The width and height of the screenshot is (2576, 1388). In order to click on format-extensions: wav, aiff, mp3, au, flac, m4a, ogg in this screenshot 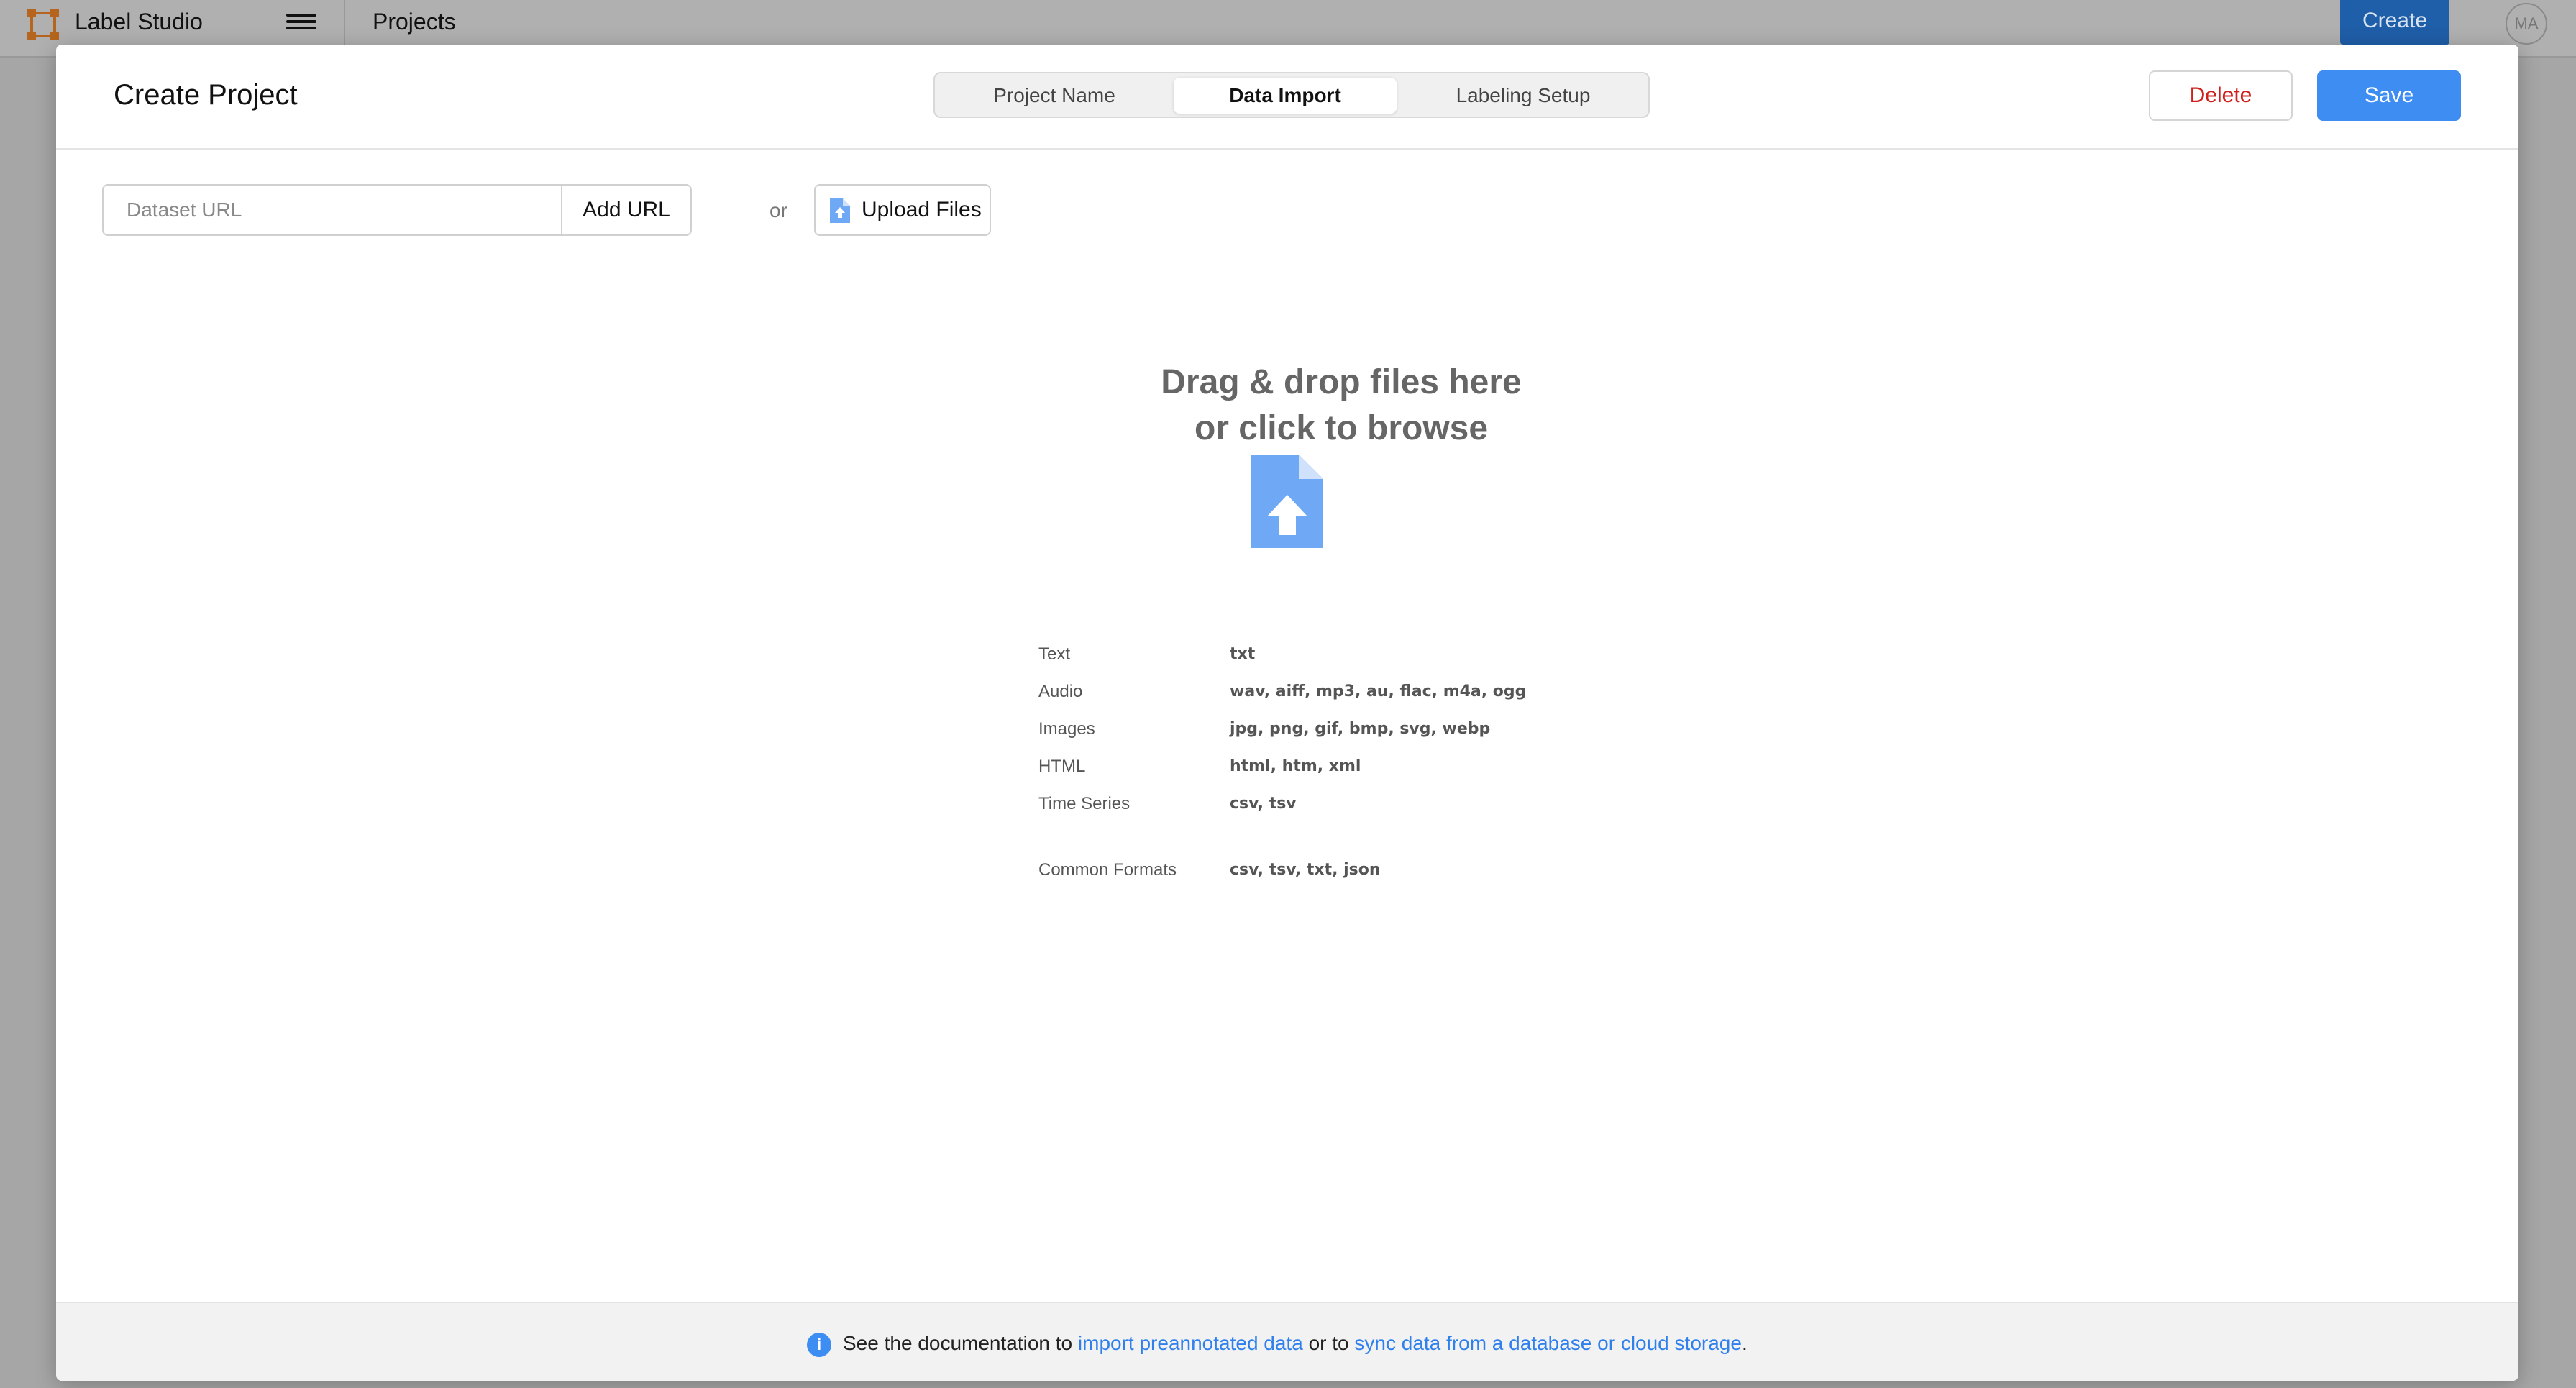, I will do `click(1378, 691)`.